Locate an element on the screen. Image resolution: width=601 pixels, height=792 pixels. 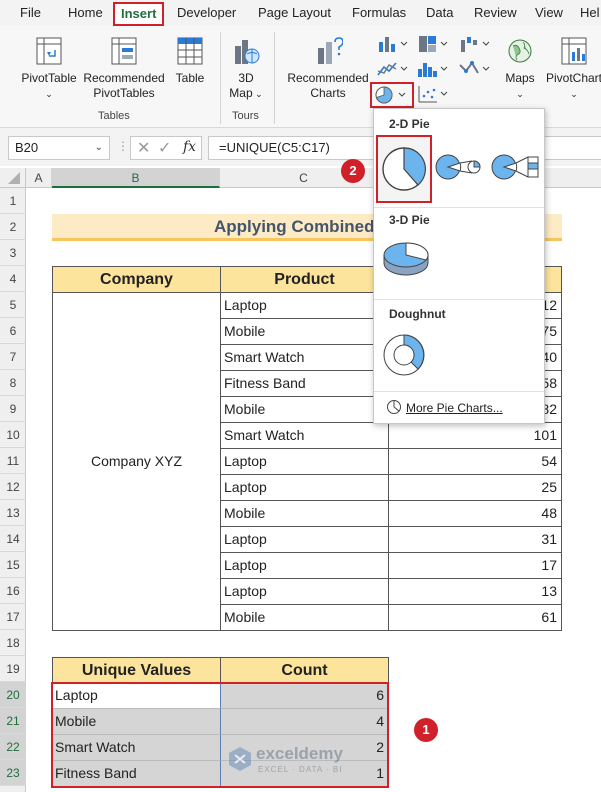
menu-review: Review is located at coordinates (495, 13).